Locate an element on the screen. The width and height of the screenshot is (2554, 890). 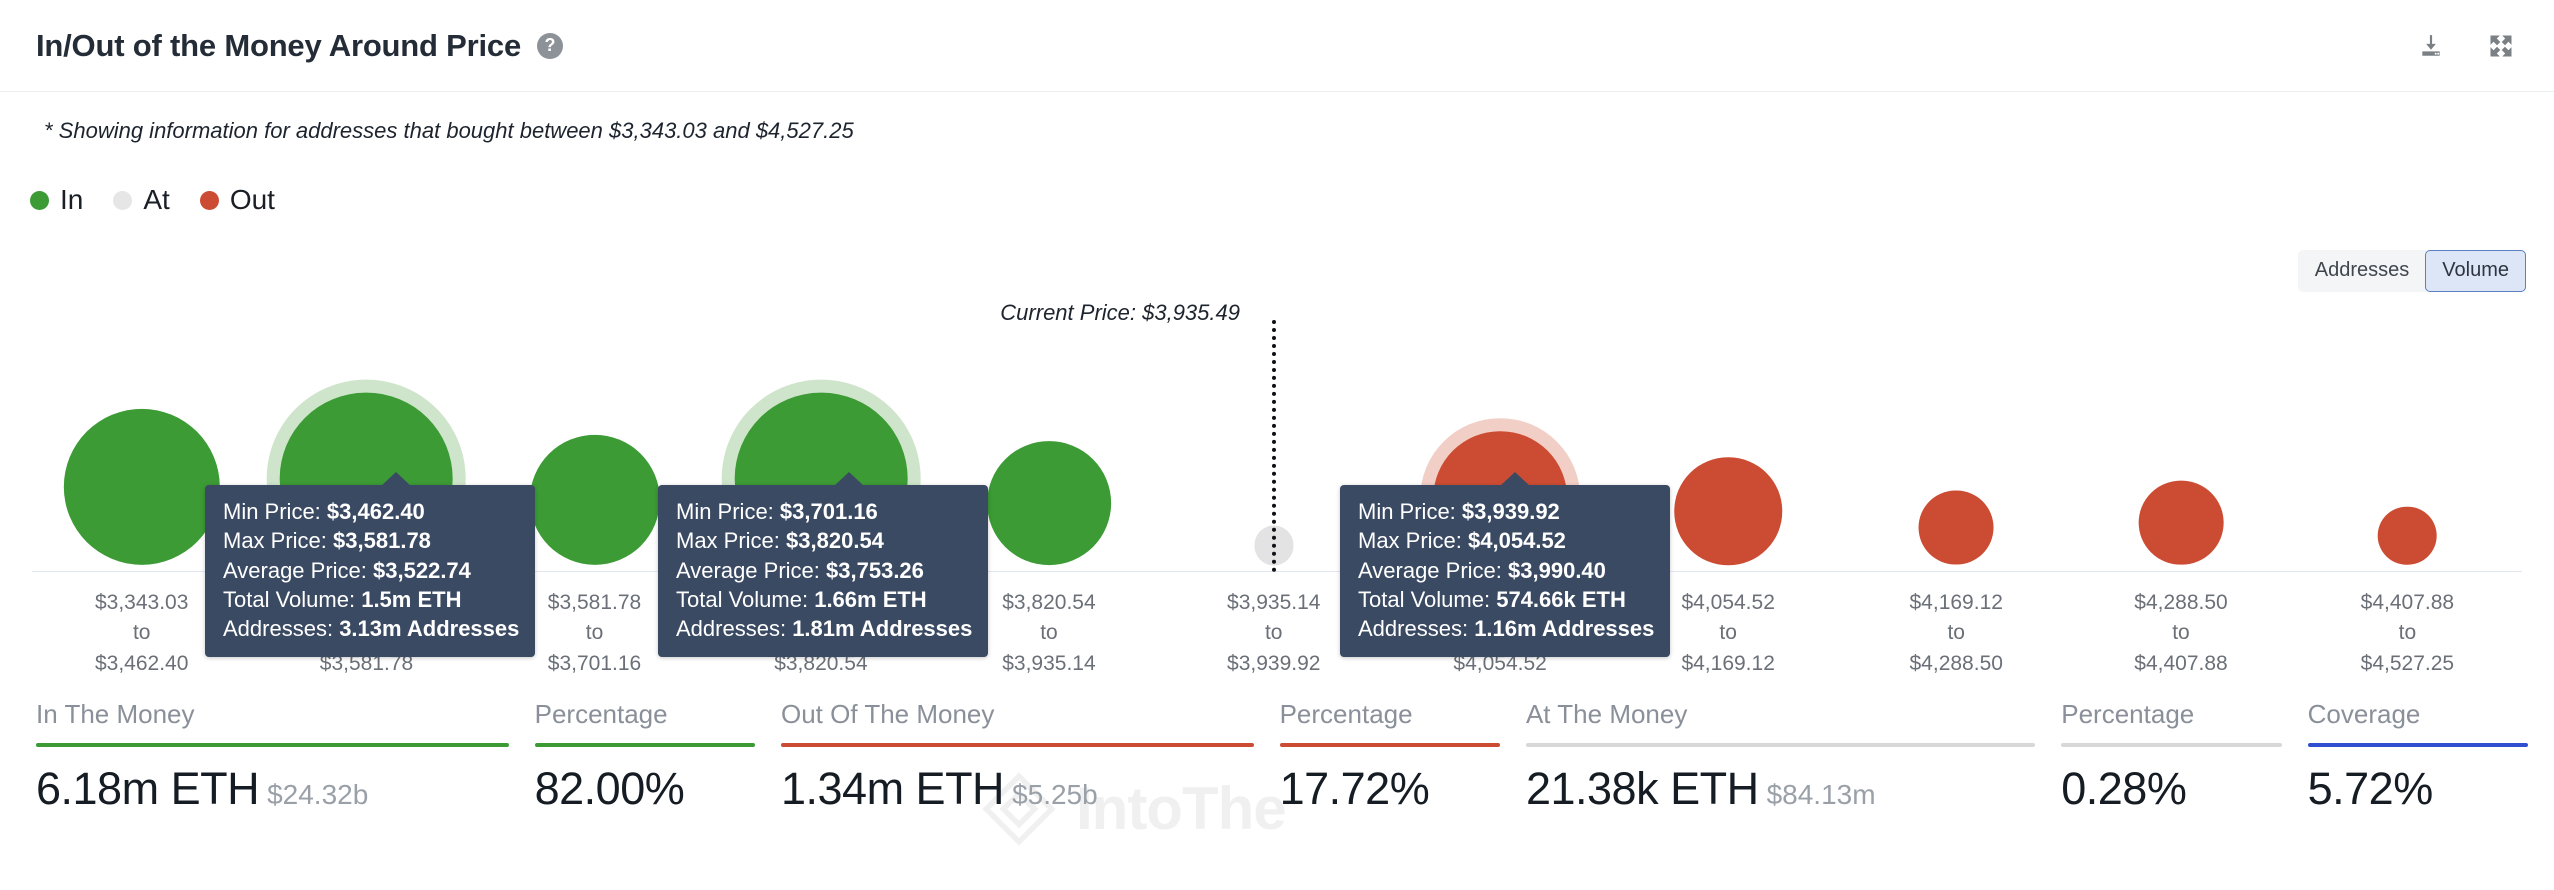
metric-toggle-group: Addresses Volume is located at coordinates (2411, 271).